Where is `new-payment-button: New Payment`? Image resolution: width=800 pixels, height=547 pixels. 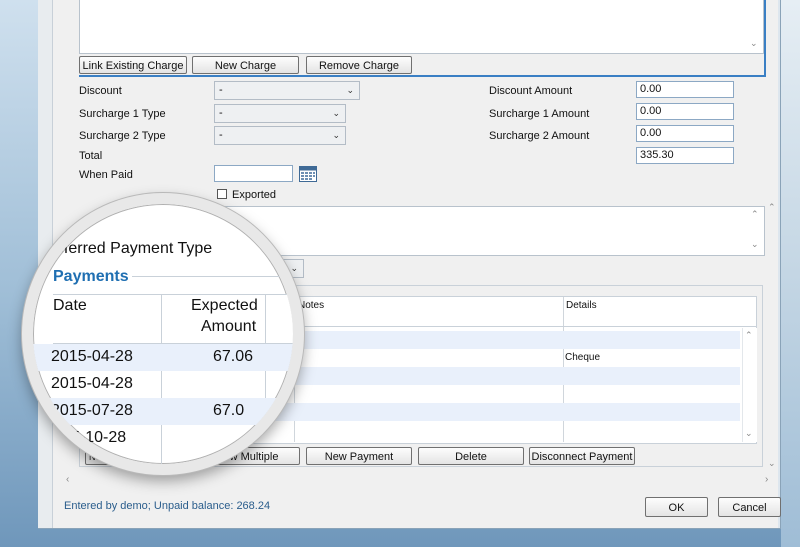
new-payment-button: New Payment is located at coordinates (359, 456).